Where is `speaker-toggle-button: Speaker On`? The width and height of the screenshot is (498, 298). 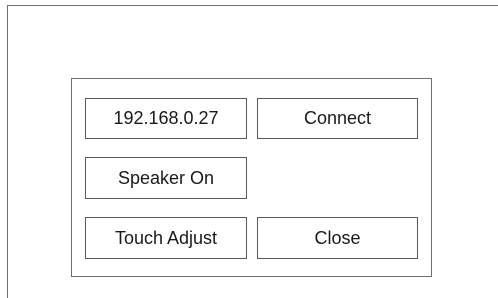
speaker-toggle-button: Speaker On is located at coordinates (166, 178).